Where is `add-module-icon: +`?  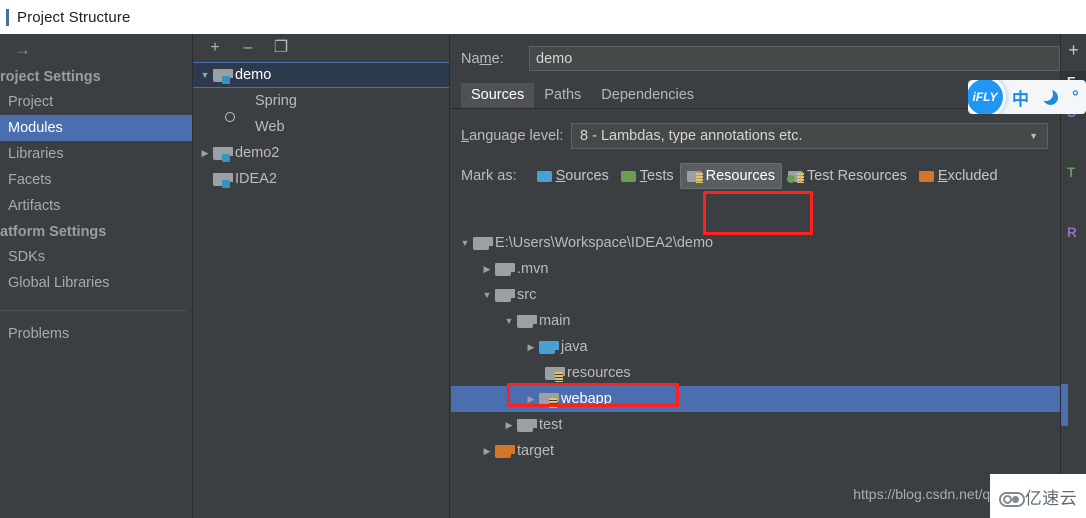
add-module-icon: + is located at coordinates (215, 48).